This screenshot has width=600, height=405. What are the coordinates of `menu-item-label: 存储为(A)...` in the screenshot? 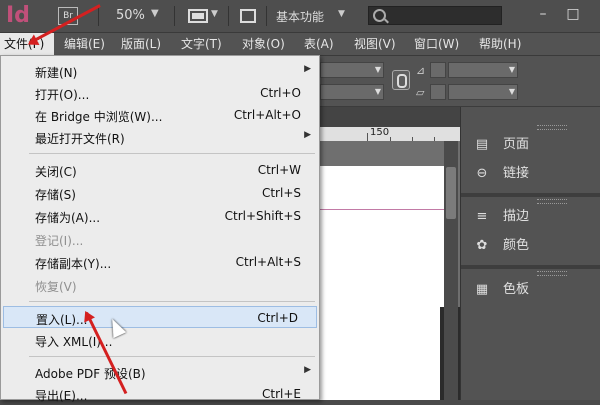 It's located at (68, 218).